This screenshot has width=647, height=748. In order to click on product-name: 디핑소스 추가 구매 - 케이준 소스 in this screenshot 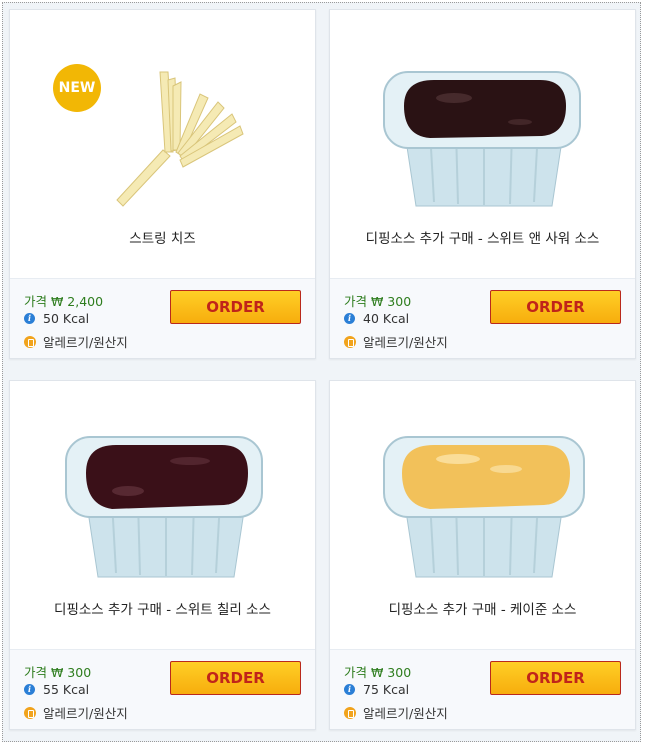, I will do `click(482, 610)`.